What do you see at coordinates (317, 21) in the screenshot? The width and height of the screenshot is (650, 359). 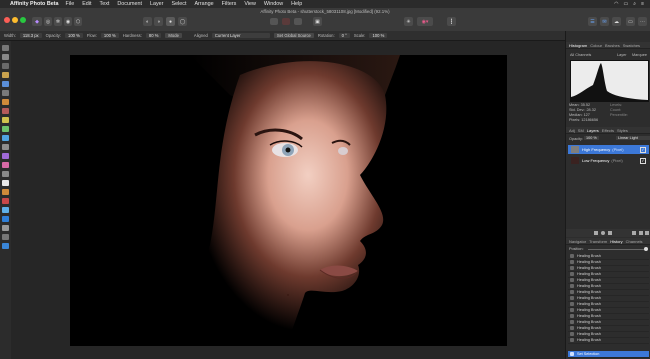 I see `quick-mask-icon: ▣` at bounding box center [317, 21].